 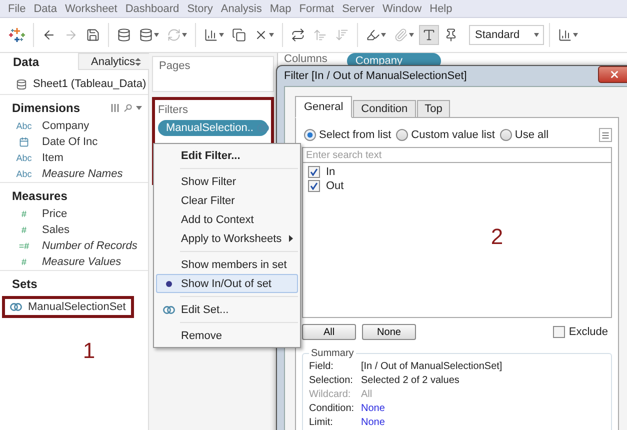 I want to click on radio-label: Select from list, so click(x=355, y=135).